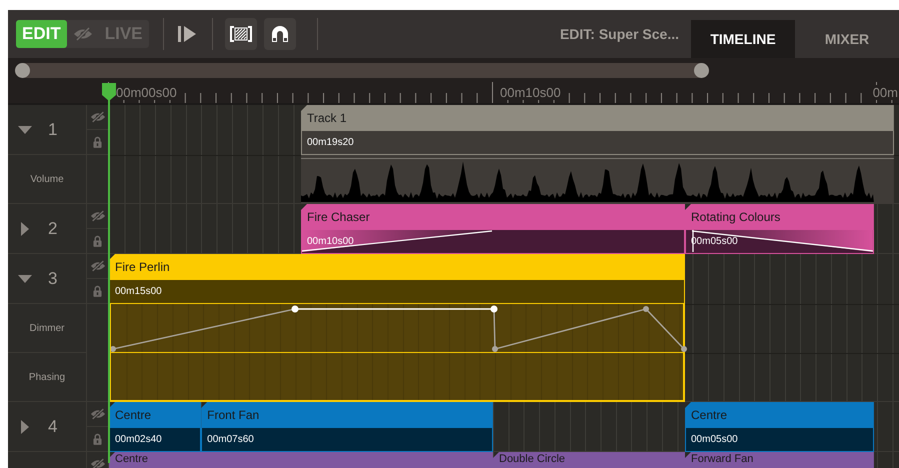 The width and height of the screenshot is (899, 468). Describe the element at coordinates (782, 241) in the screenshot. I see `fade-out-curve` at that location.